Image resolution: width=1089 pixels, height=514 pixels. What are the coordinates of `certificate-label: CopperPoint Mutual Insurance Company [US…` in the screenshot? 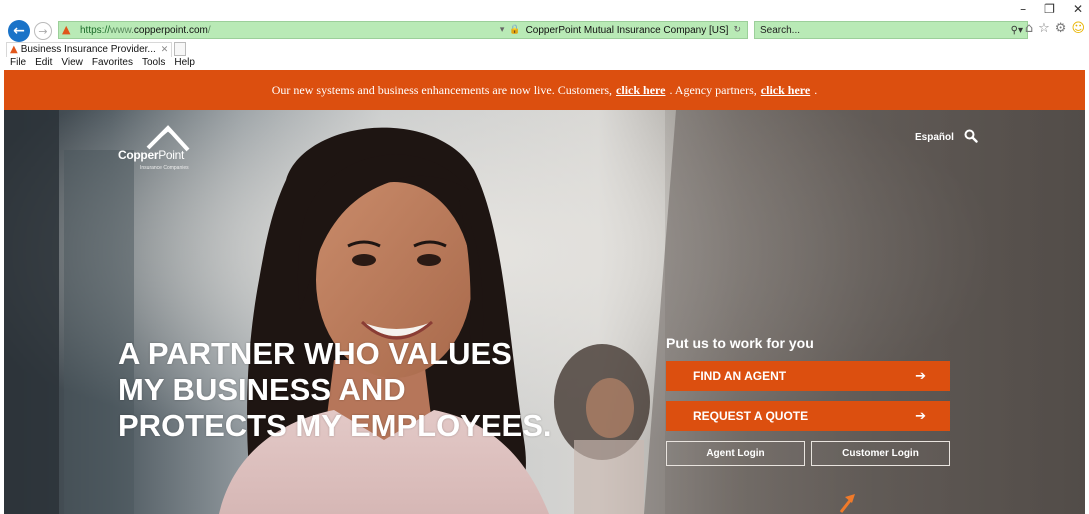 It's located at (627, 30).